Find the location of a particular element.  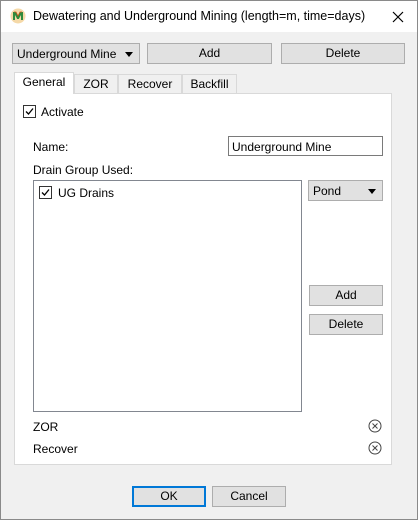

drain-group-item-label: UG Drains is located at coordinates (86, 193).